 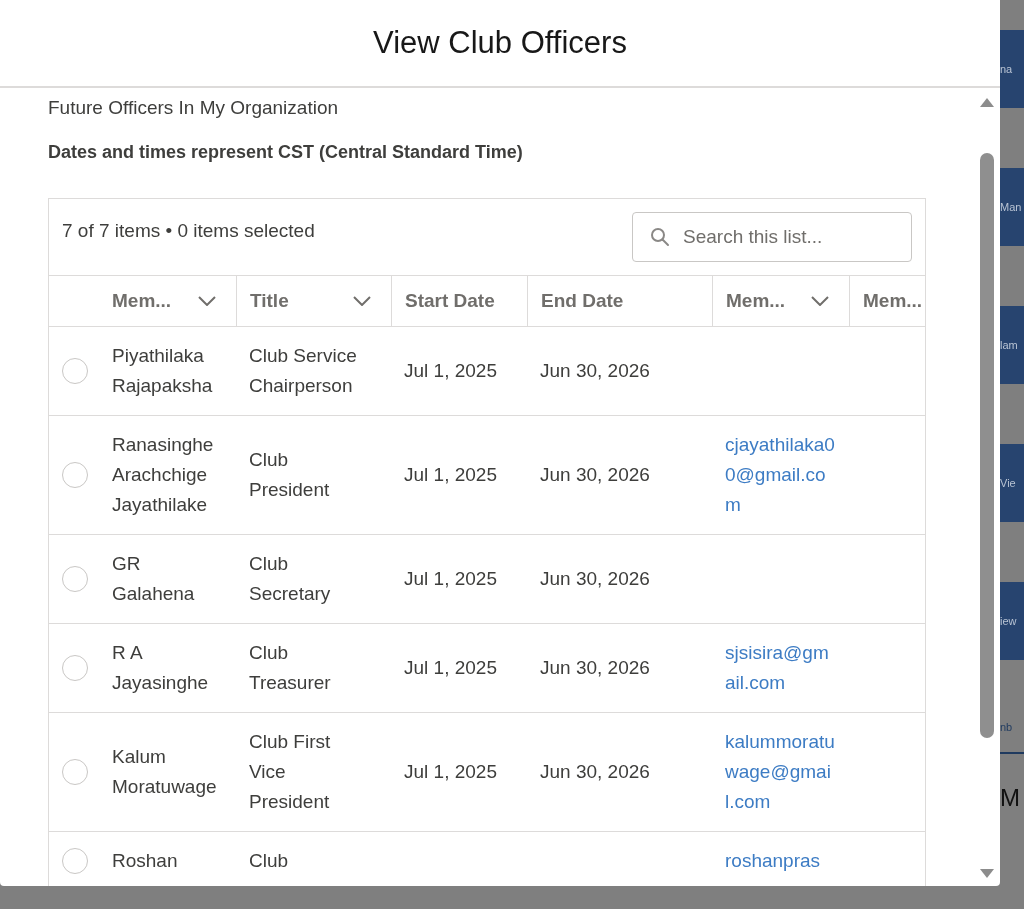 What do you see at coordinates (987, 874) in the screenshot?
I see `scroll-down-icon` at bounding box center [987, 874].